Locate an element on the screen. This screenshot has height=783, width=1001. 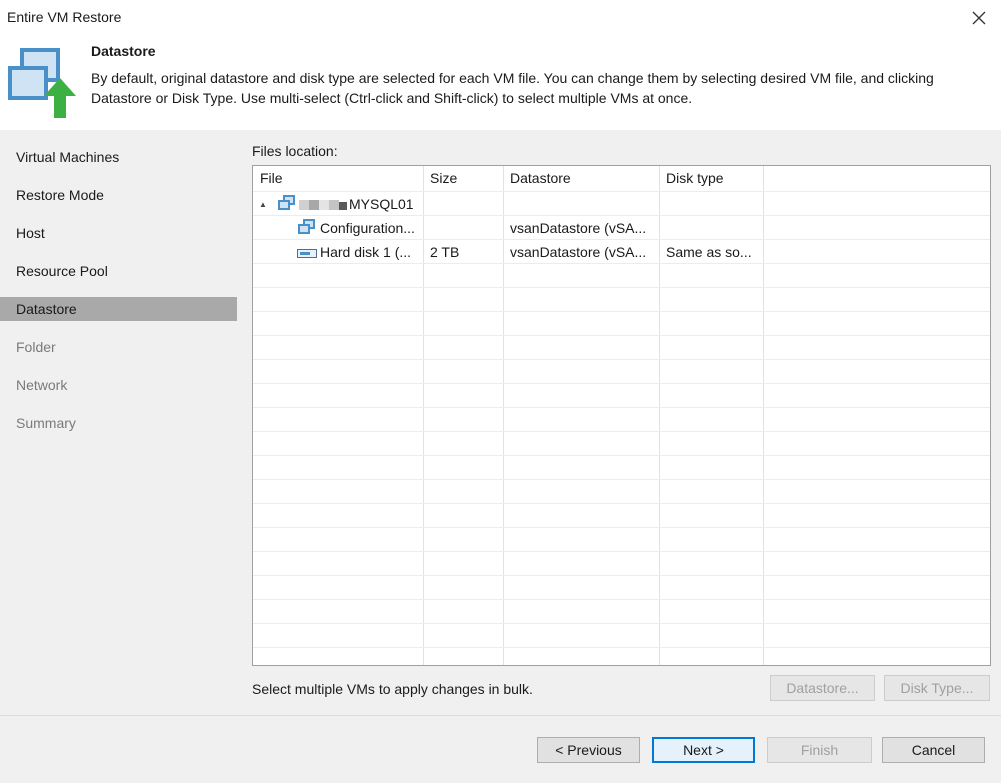
next-button: Next > is located at coordinates (703, 750).